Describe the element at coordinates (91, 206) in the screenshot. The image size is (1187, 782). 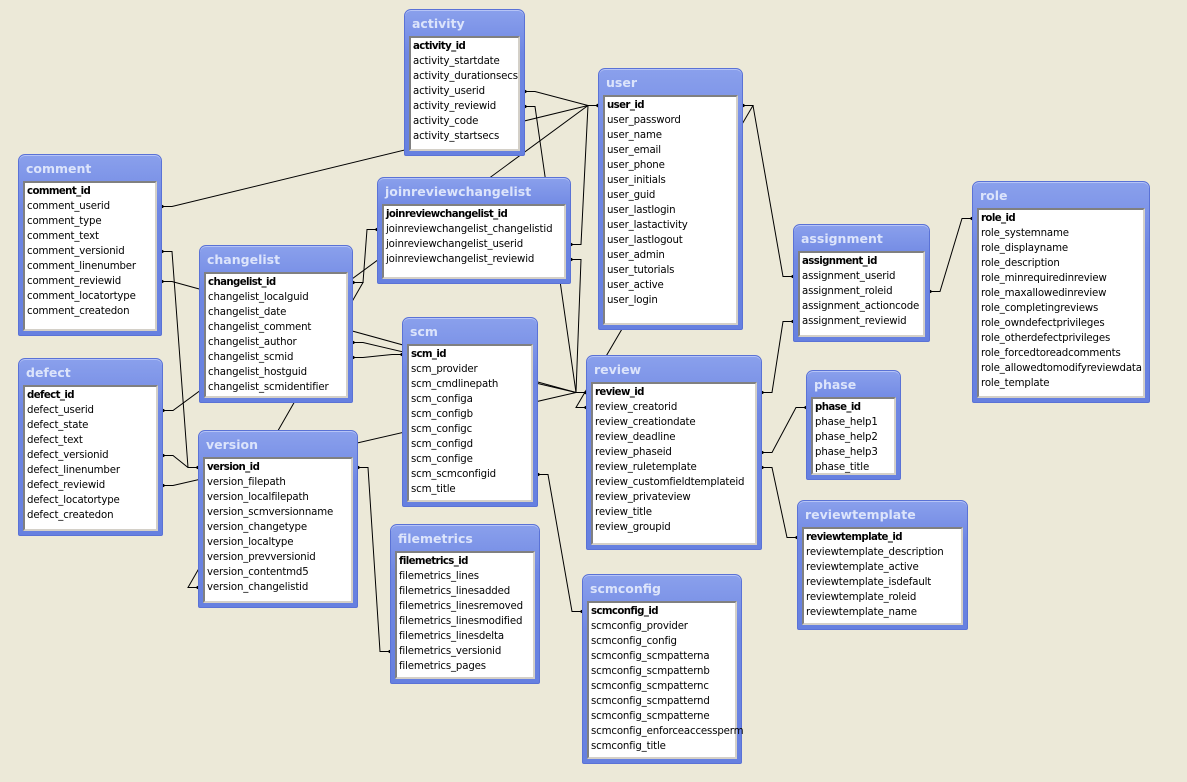
I see `table-field: comment_userid` at that location.